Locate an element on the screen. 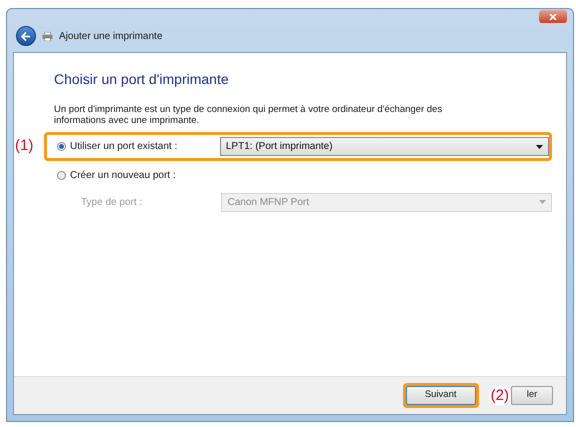 The image size is (576, 427). description: Un port d'imprimante est un type de connexion qui permet à votre ordinateur d'échanger des informations avec une imprimante. is located at coordinates (249, 115).